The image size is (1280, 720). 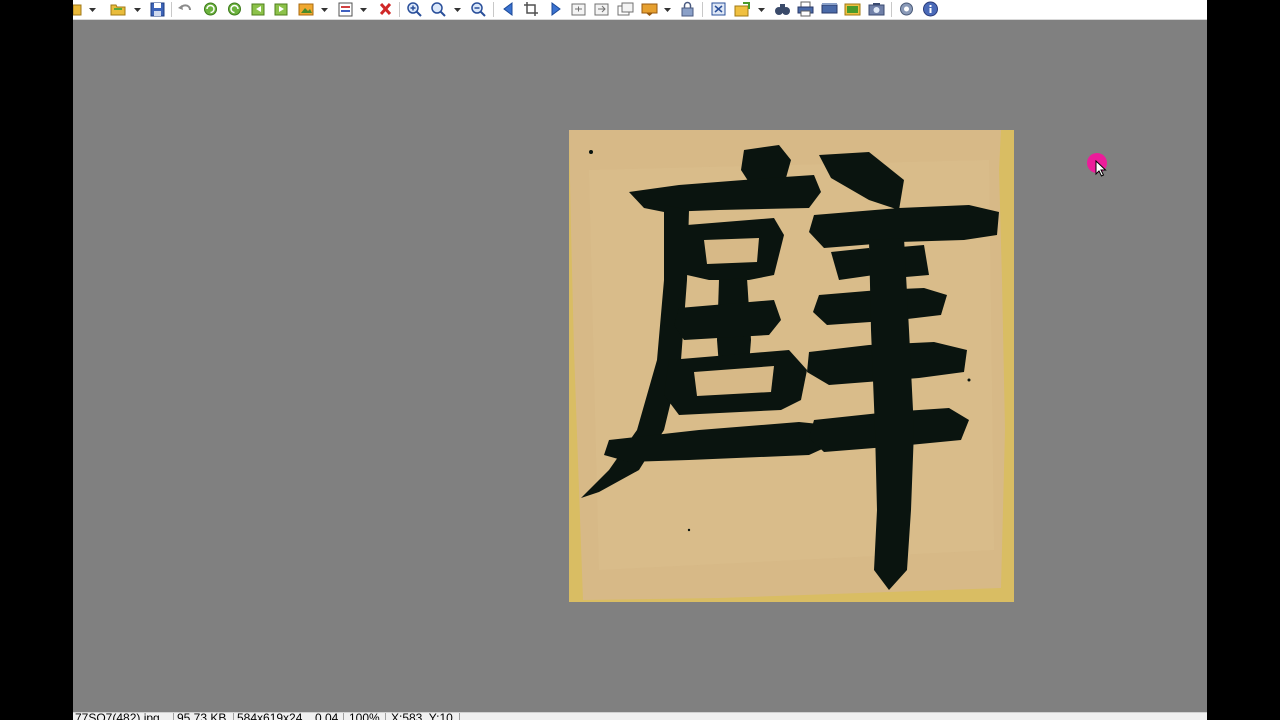 I want to click on mouse-pointer-icon, so click(x=1101, y=168).